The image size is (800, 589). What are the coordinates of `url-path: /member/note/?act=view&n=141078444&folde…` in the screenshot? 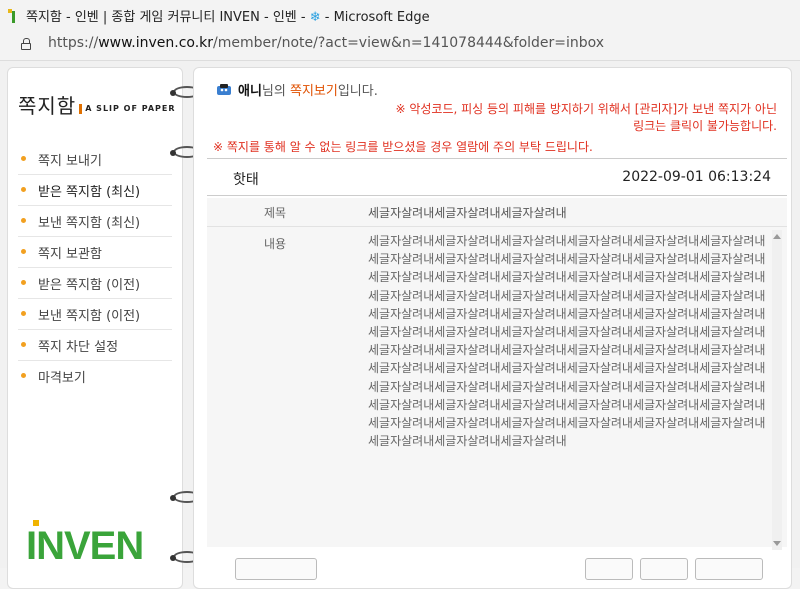 It's located at (409, 43).